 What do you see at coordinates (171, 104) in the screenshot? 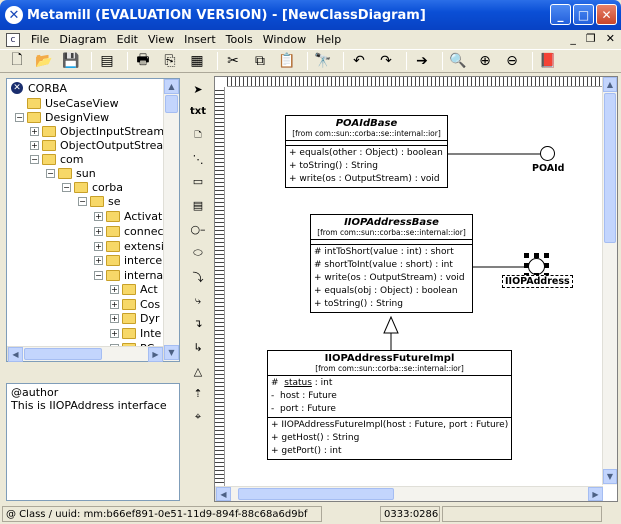
I see `tree-scroll-thumb` at bounding box center [171, 104].